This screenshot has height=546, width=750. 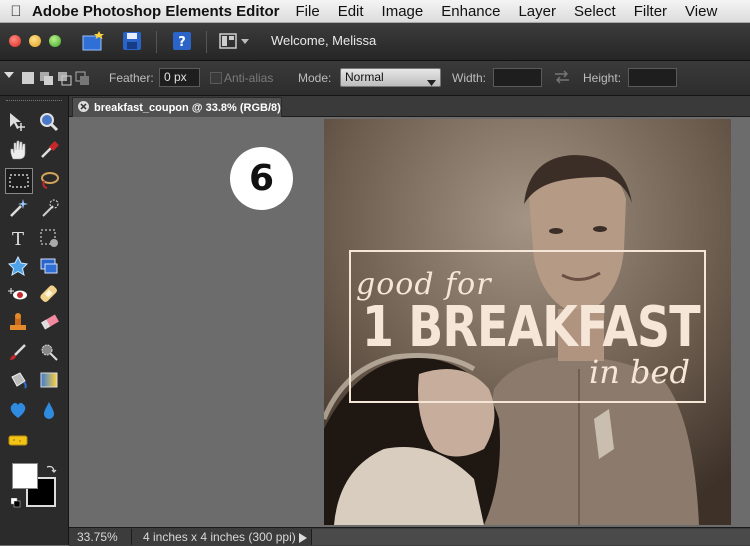 I want to click on anti-alias-label: Anti-alias, so click(x=249, y=78).